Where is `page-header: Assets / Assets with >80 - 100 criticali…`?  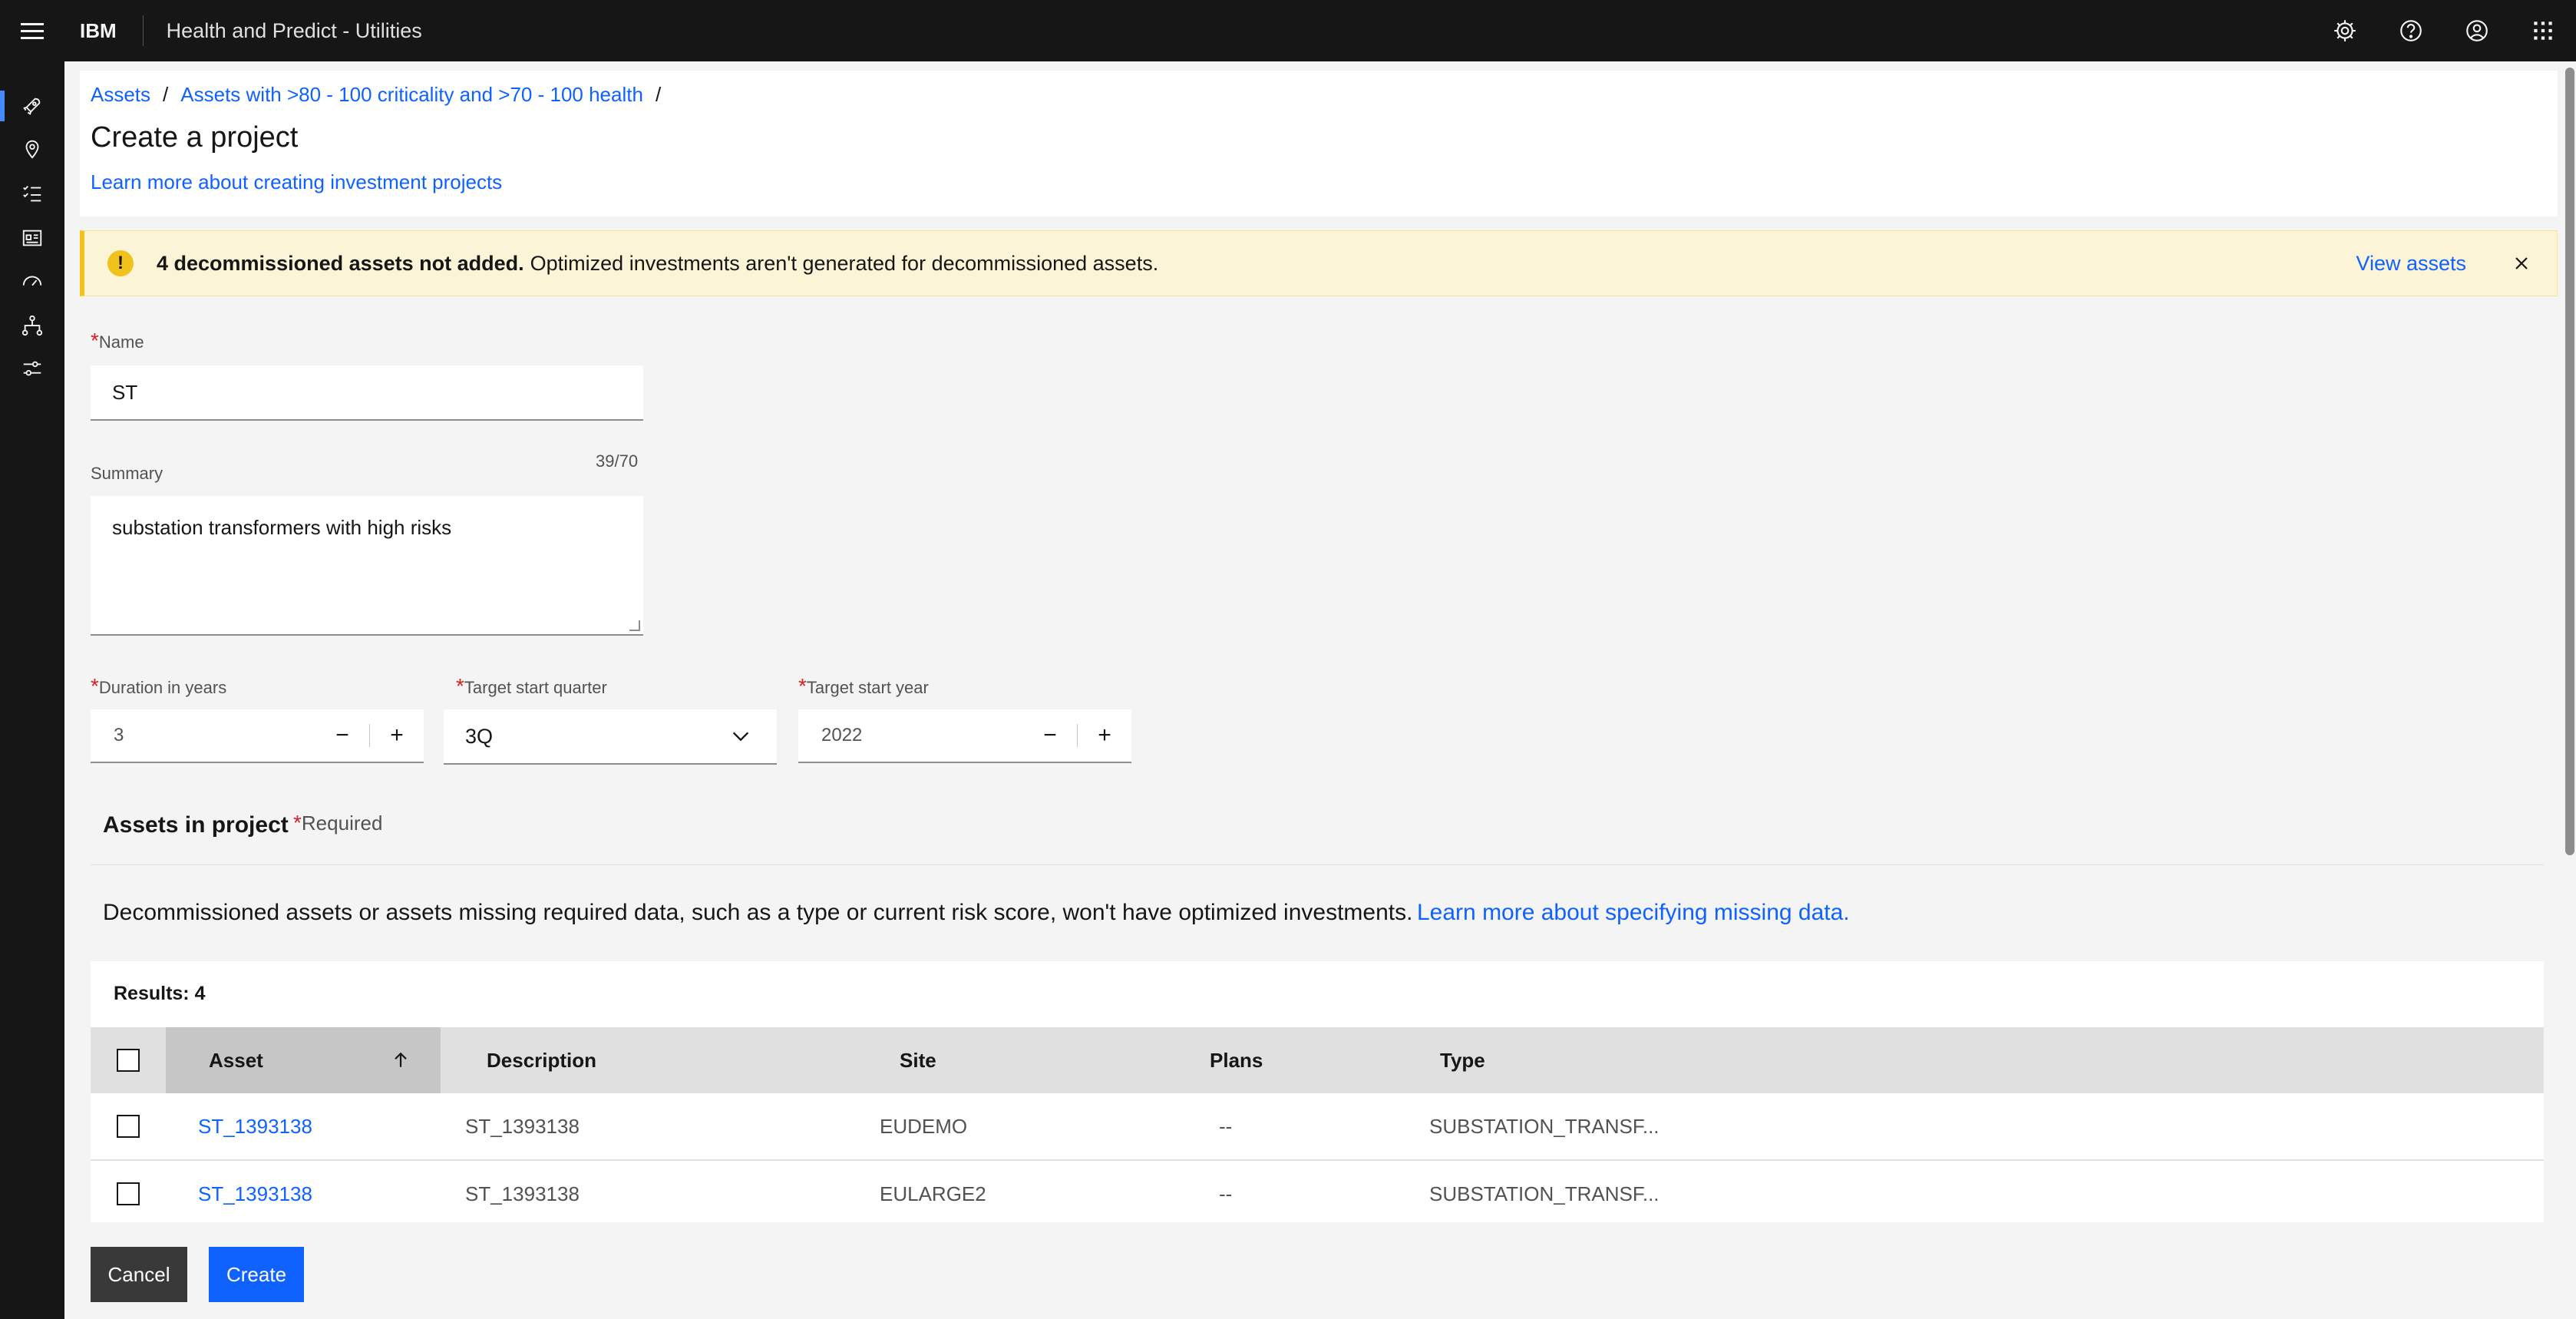 page-header: Assets / Assets with >80 - 100 criticali… is located at coordinates (1319, 144).